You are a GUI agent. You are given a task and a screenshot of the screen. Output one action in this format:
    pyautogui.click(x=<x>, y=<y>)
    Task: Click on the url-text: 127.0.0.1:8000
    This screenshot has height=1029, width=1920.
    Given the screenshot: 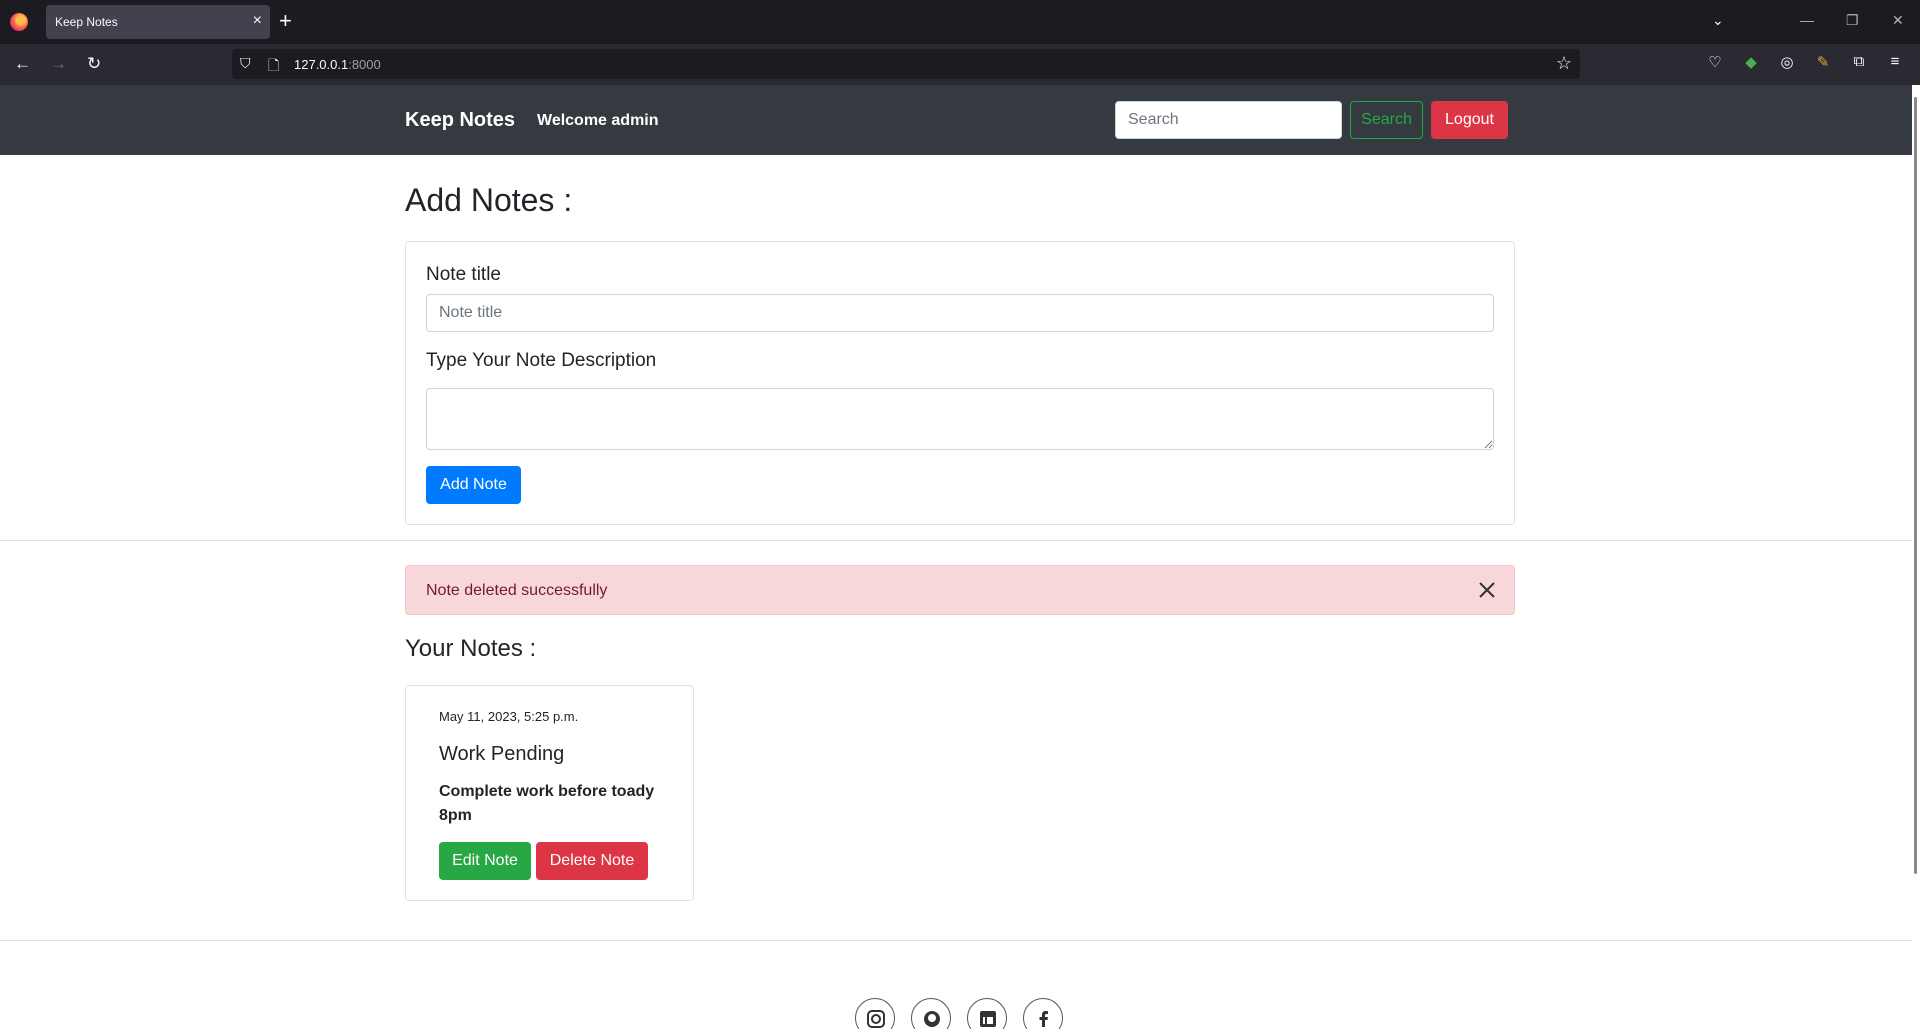 What is the action you would take?
    pyautogui.click(x=337, y=64)
    